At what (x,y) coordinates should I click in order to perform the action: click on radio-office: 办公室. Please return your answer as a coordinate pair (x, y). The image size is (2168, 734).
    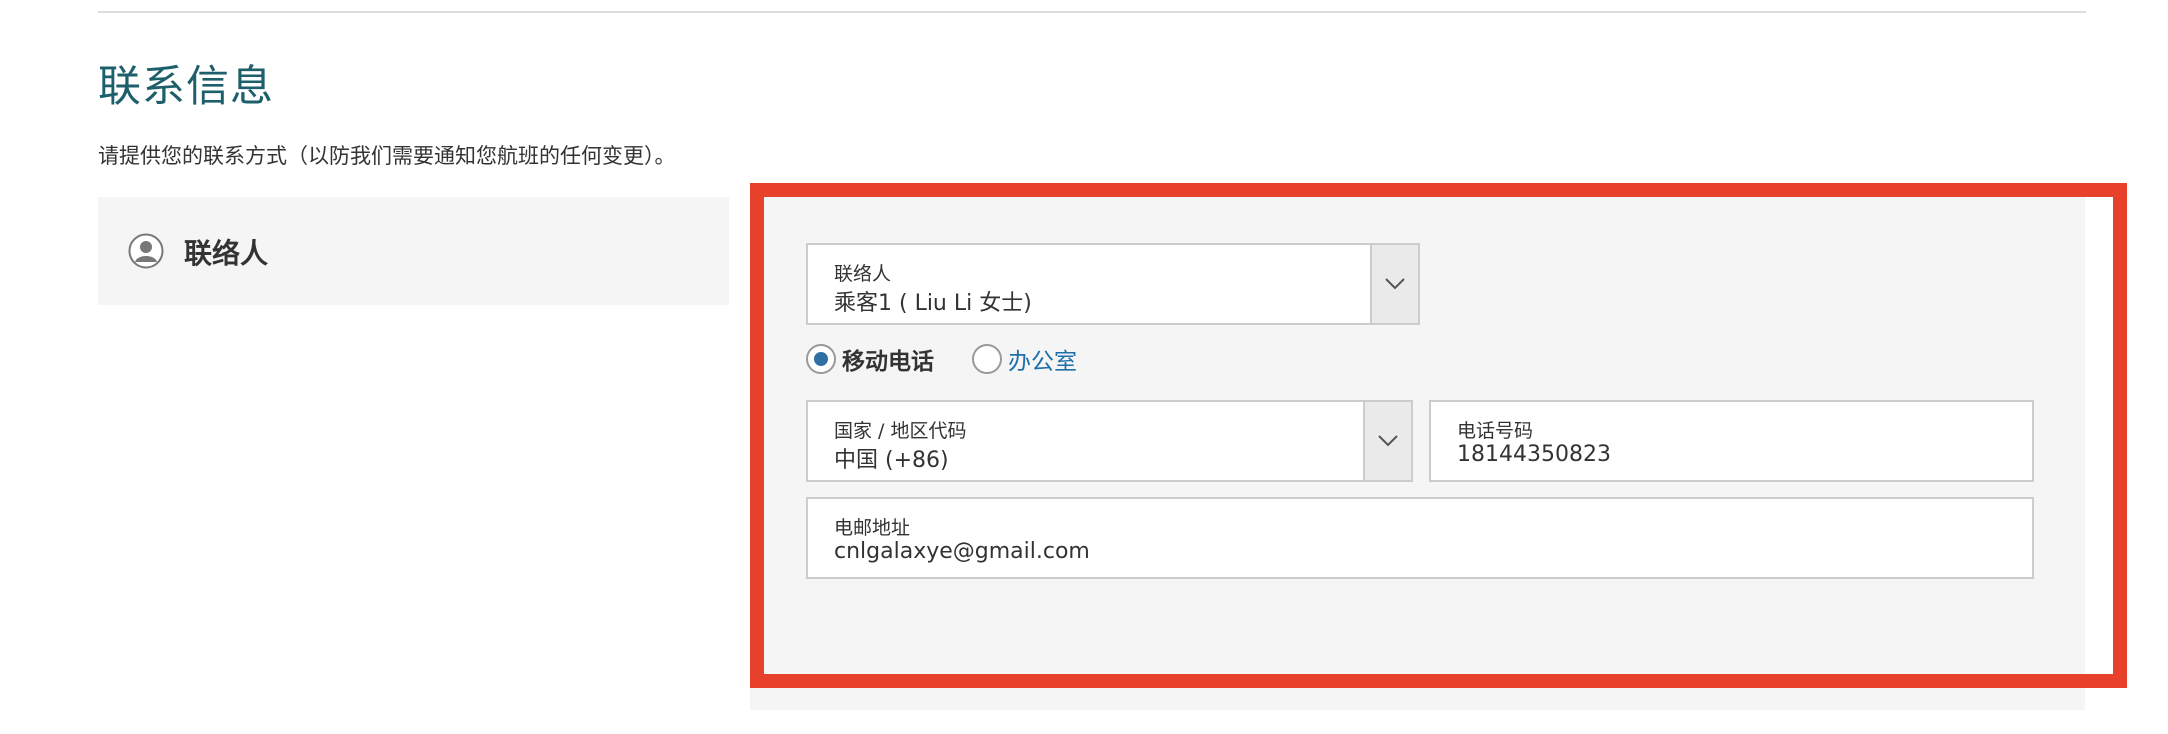
    Looking at the image, I should click on (1024, 359).